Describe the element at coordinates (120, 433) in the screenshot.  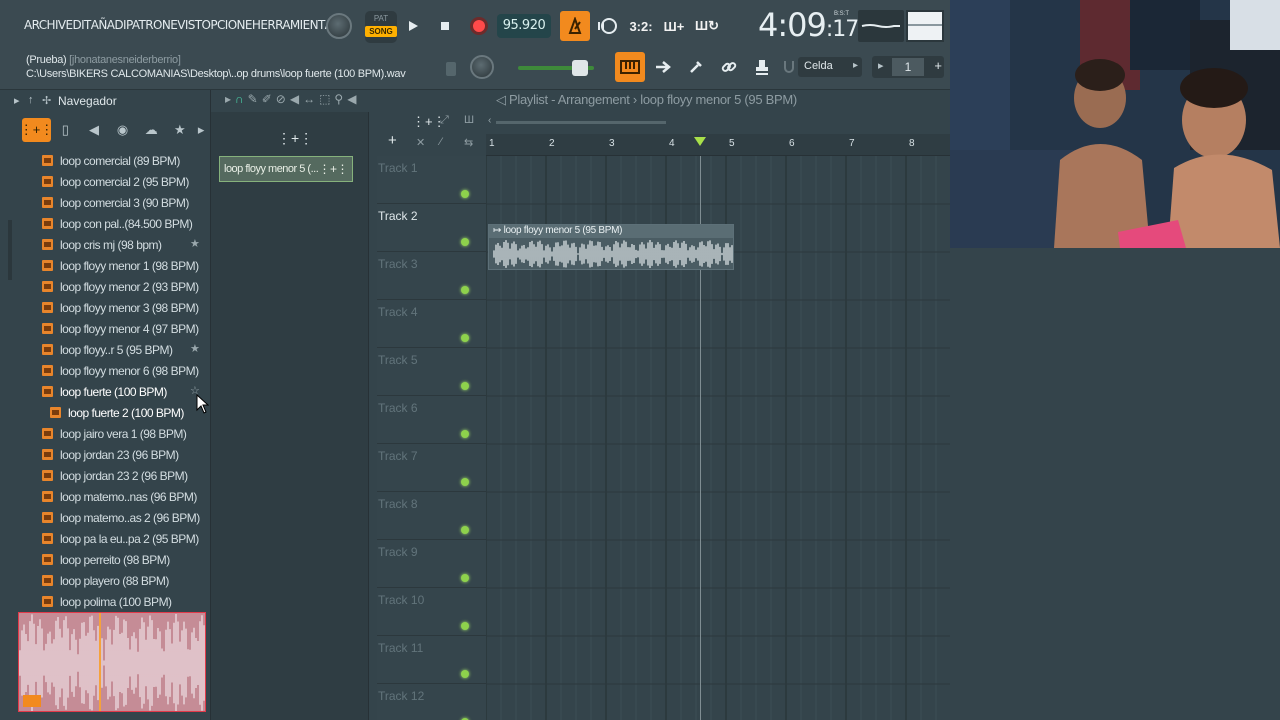
I see `file-item: loop jairo vera 1 (98 BPM)` at that location.